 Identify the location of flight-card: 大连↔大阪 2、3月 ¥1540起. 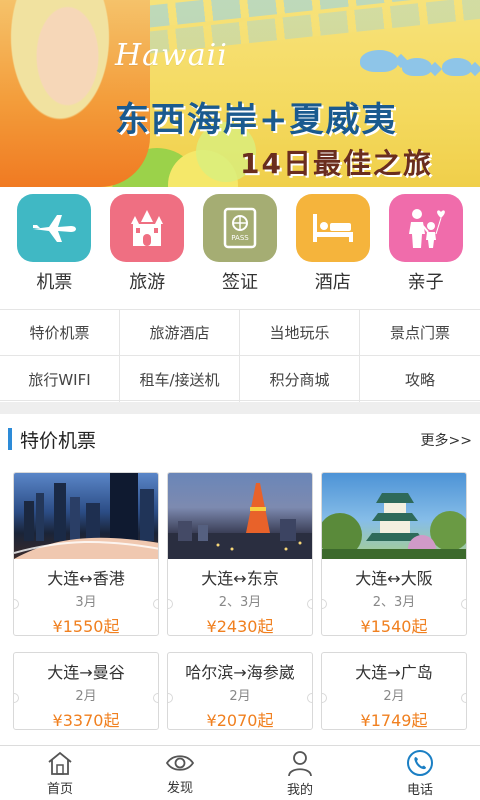
(394, 554).